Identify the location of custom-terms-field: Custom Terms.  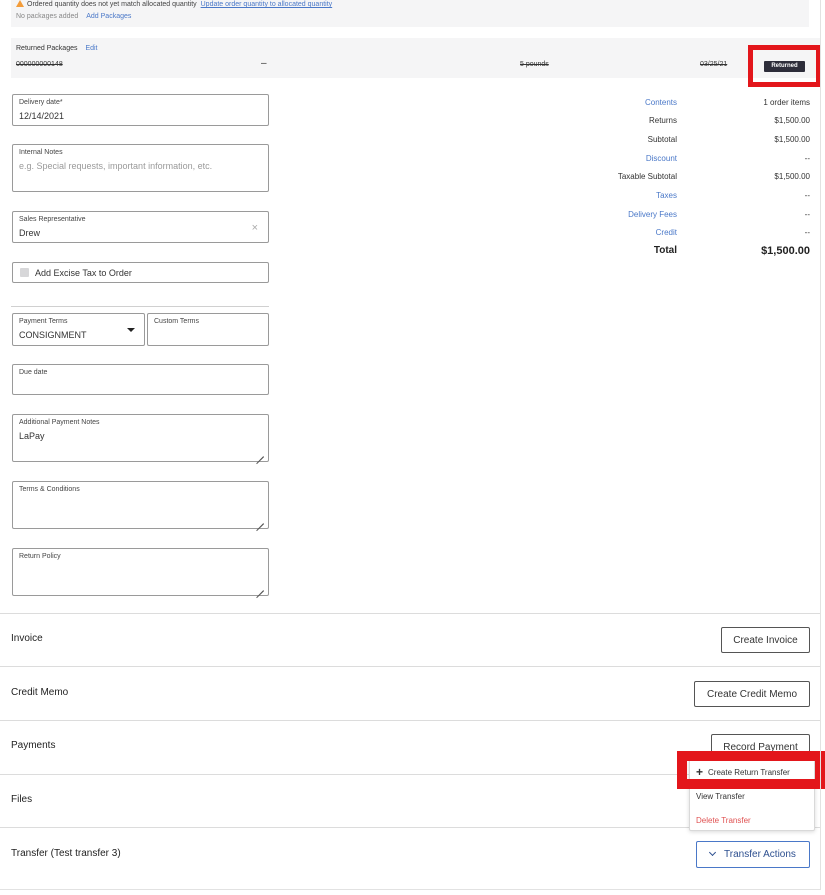
(208, 329).